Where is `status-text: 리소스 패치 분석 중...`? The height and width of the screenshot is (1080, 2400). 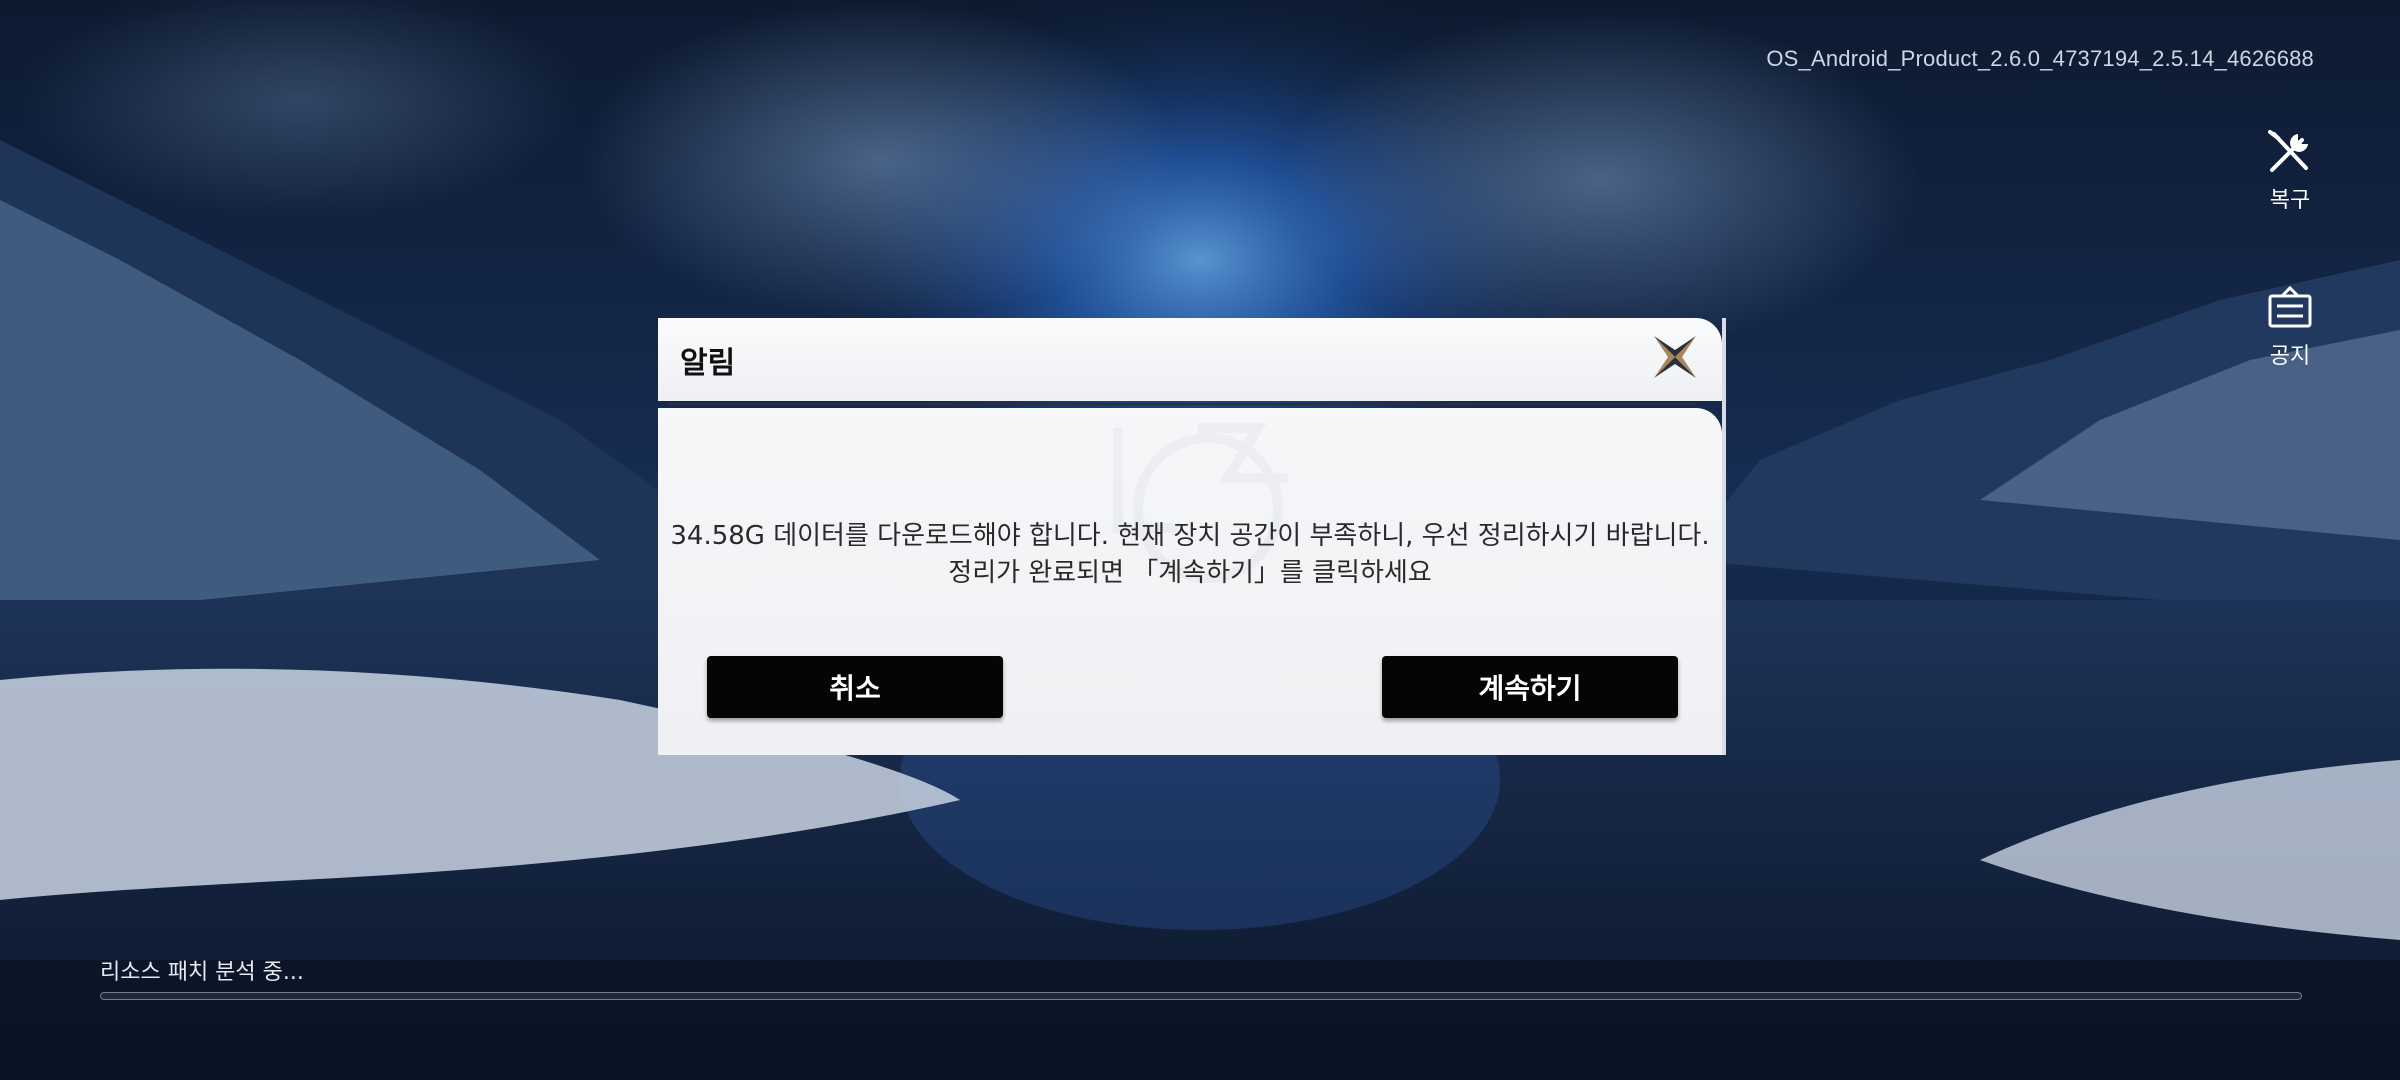
status-text: 리소스 패치 분석 중... is located at coordinates (202, 972).